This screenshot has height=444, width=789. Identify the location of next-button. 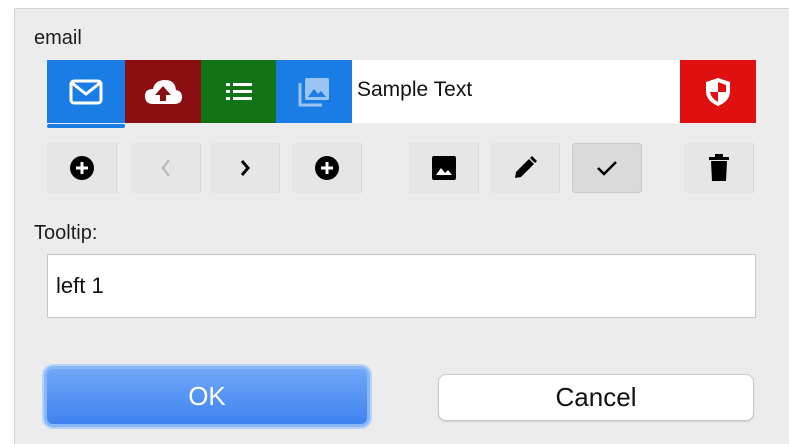
(245, 168).